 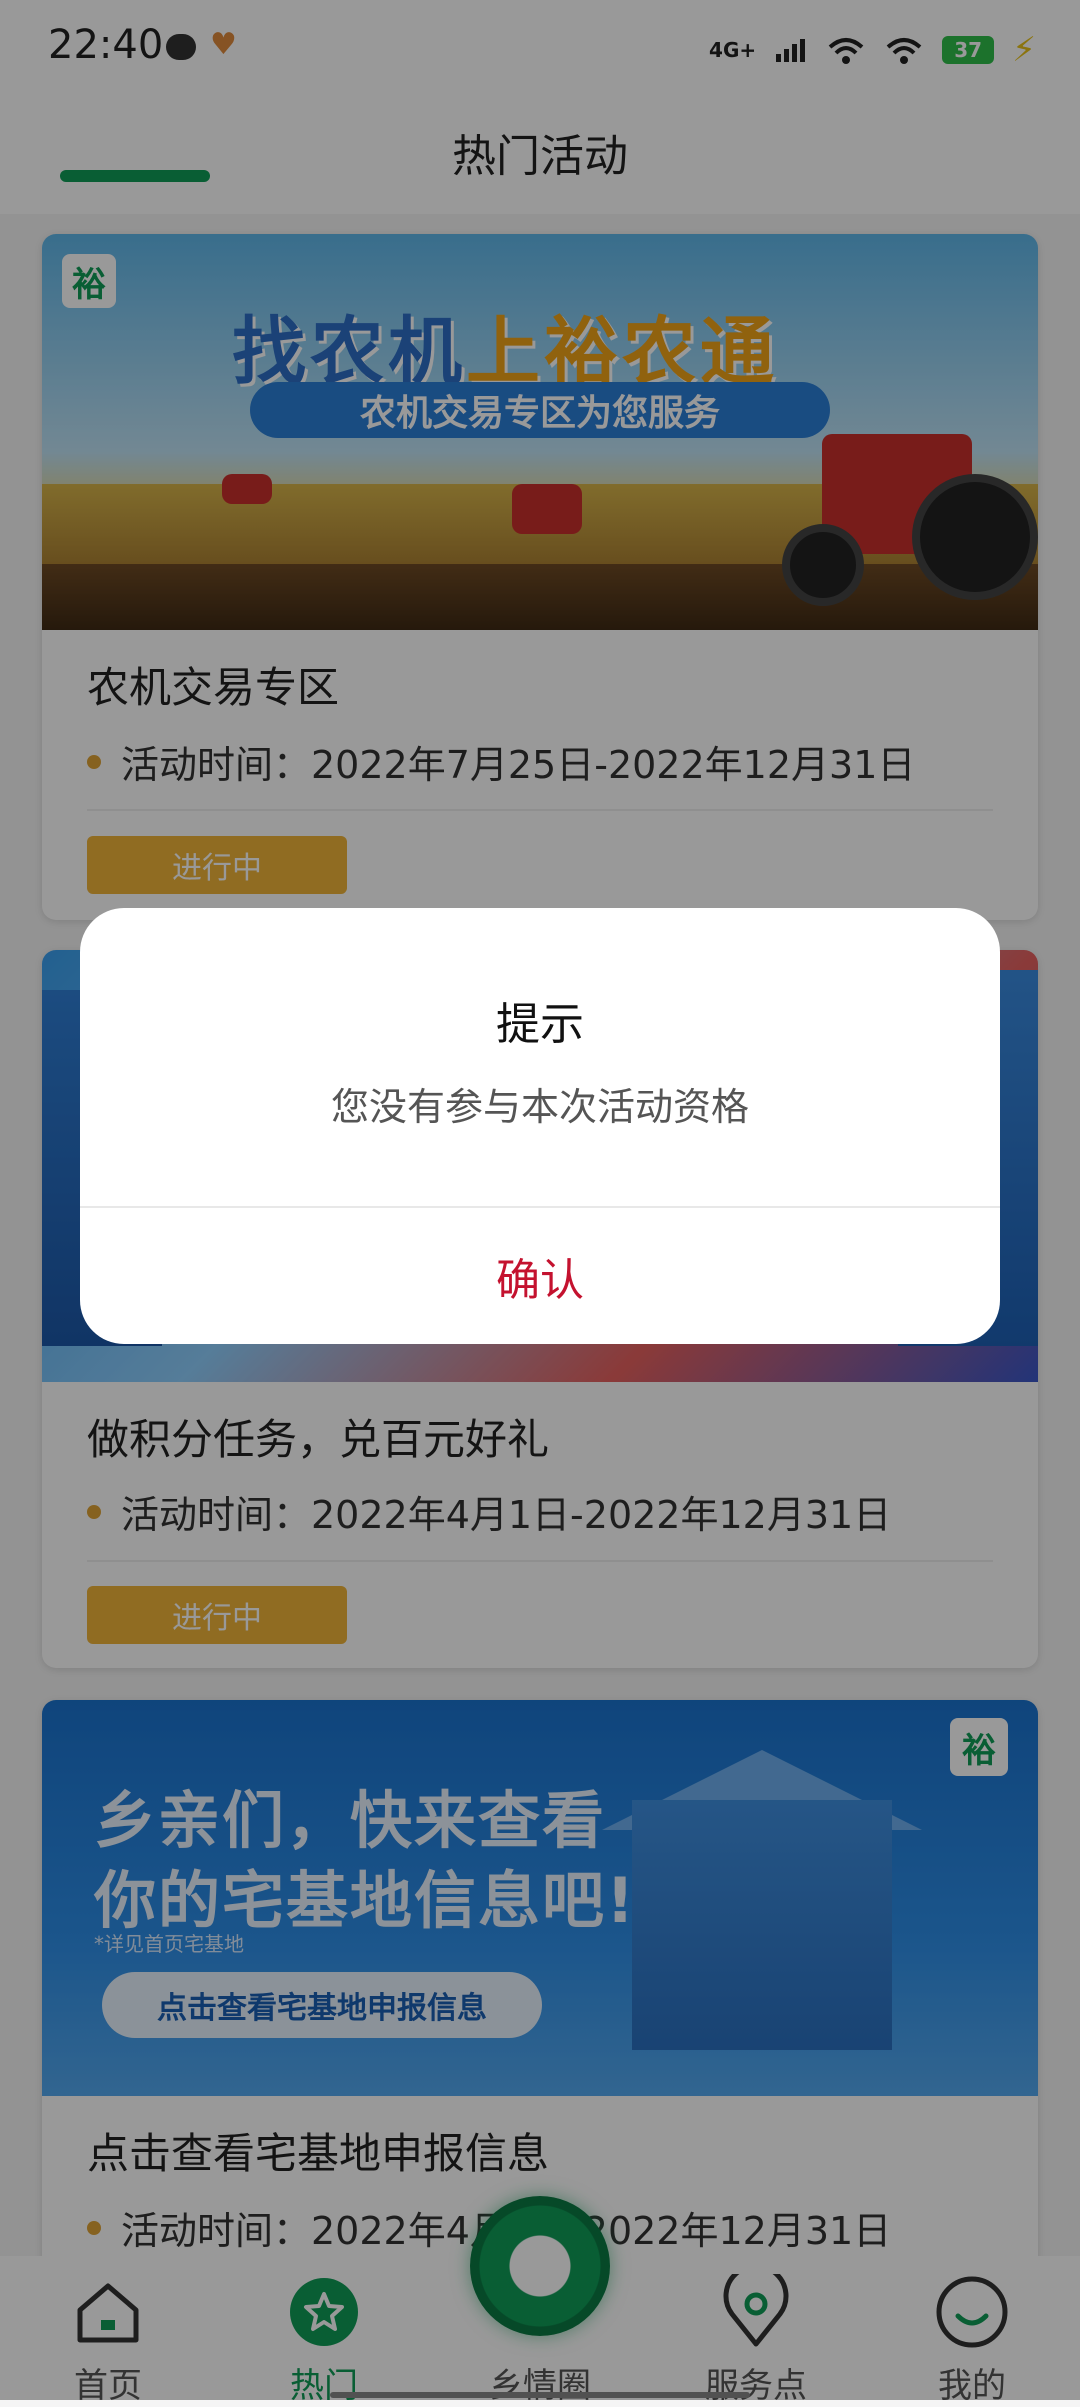 I want to click on dialog-message: 您没有参与本次活动资格, so click(x=539, y=1107).